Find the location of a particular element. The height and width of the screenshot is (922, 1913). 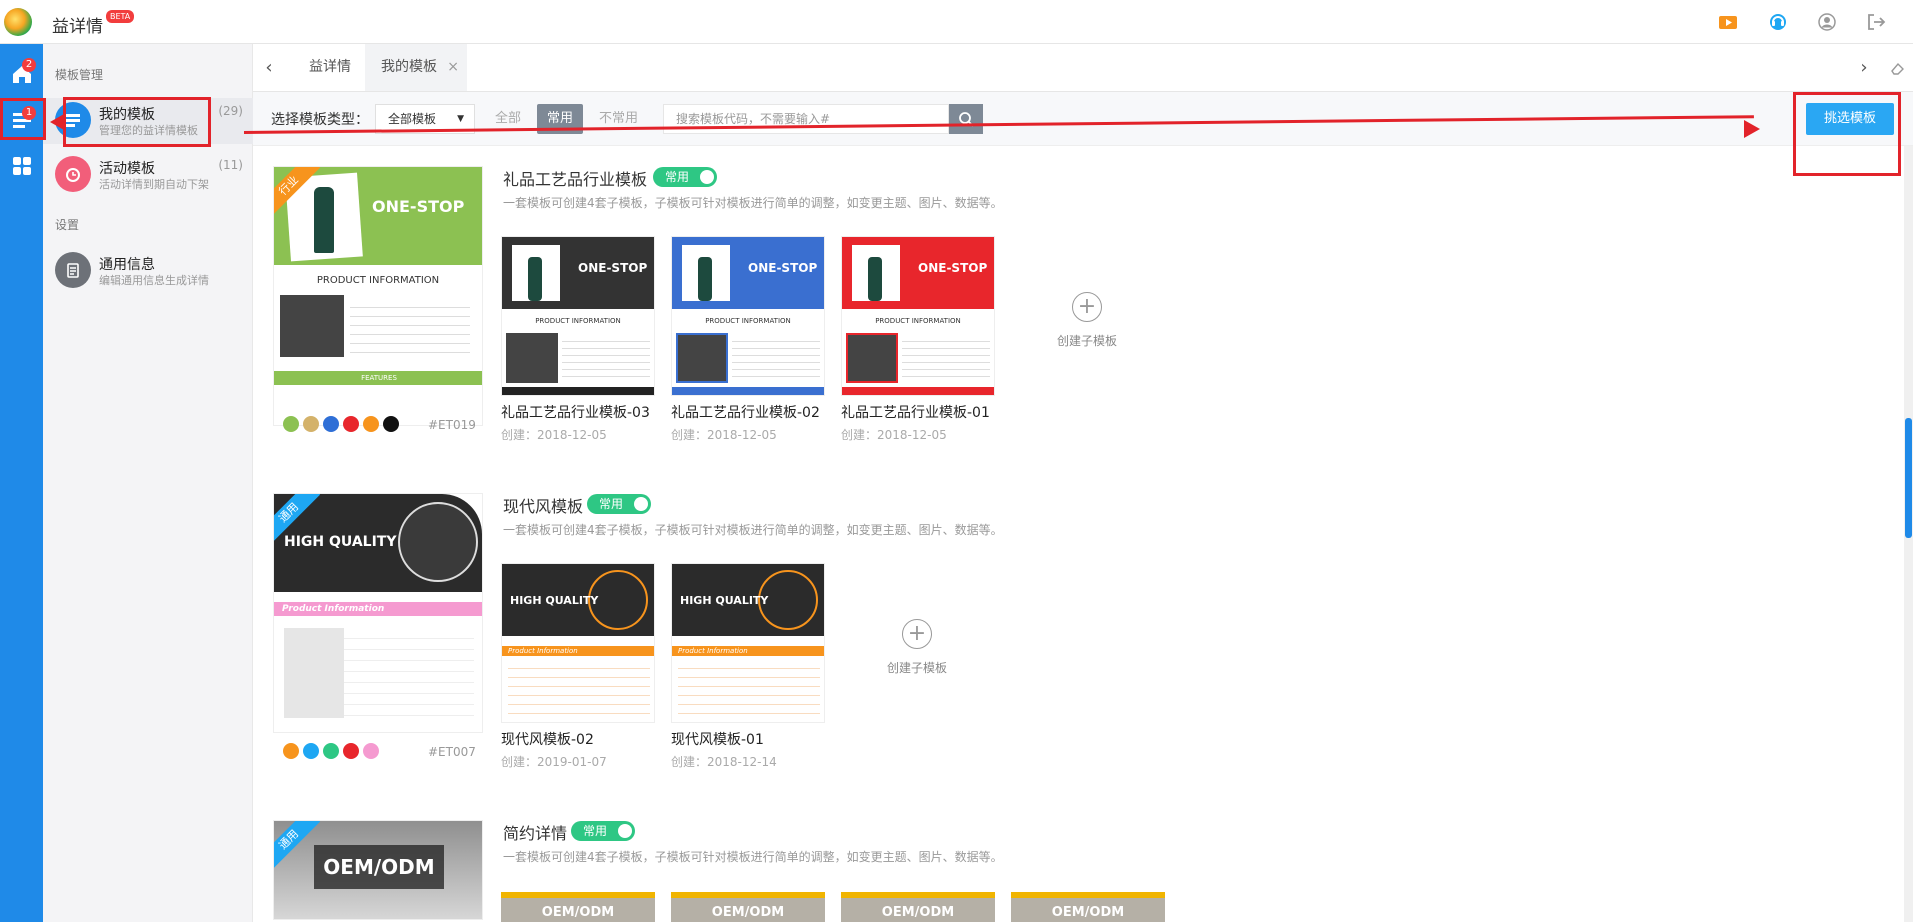

cover-banner-text: OEM/ODM is located at coordinates (379, 867).